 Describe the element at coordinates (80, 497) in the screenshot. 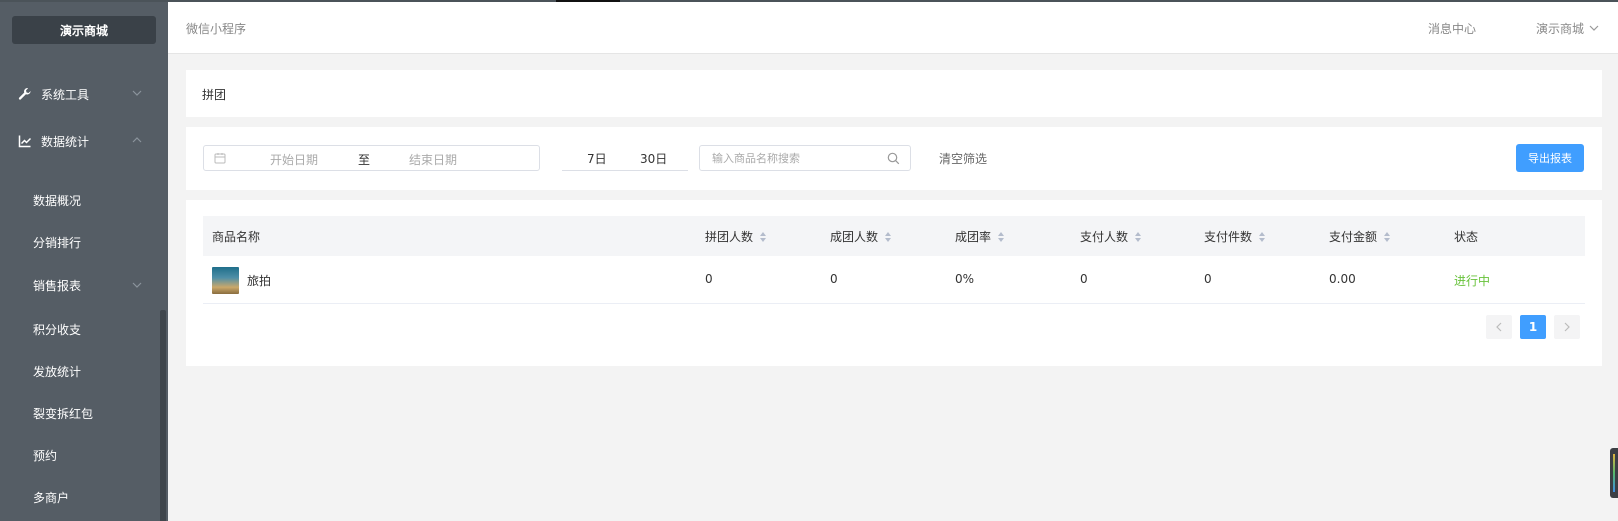

I see `sidebar-item-multi-merchant: 多商户` at that location.